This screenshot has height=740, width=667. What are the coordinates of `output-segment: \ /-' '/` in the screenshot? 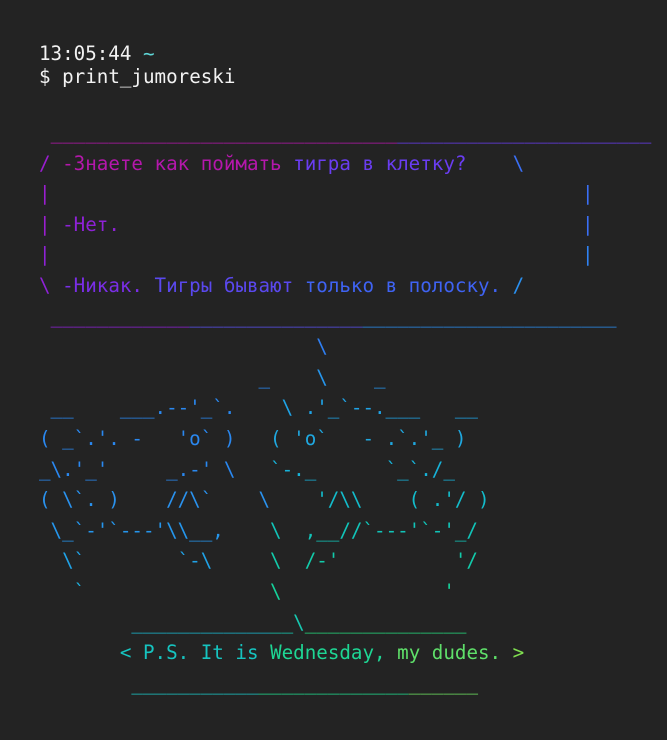 It's located at (374, 561).